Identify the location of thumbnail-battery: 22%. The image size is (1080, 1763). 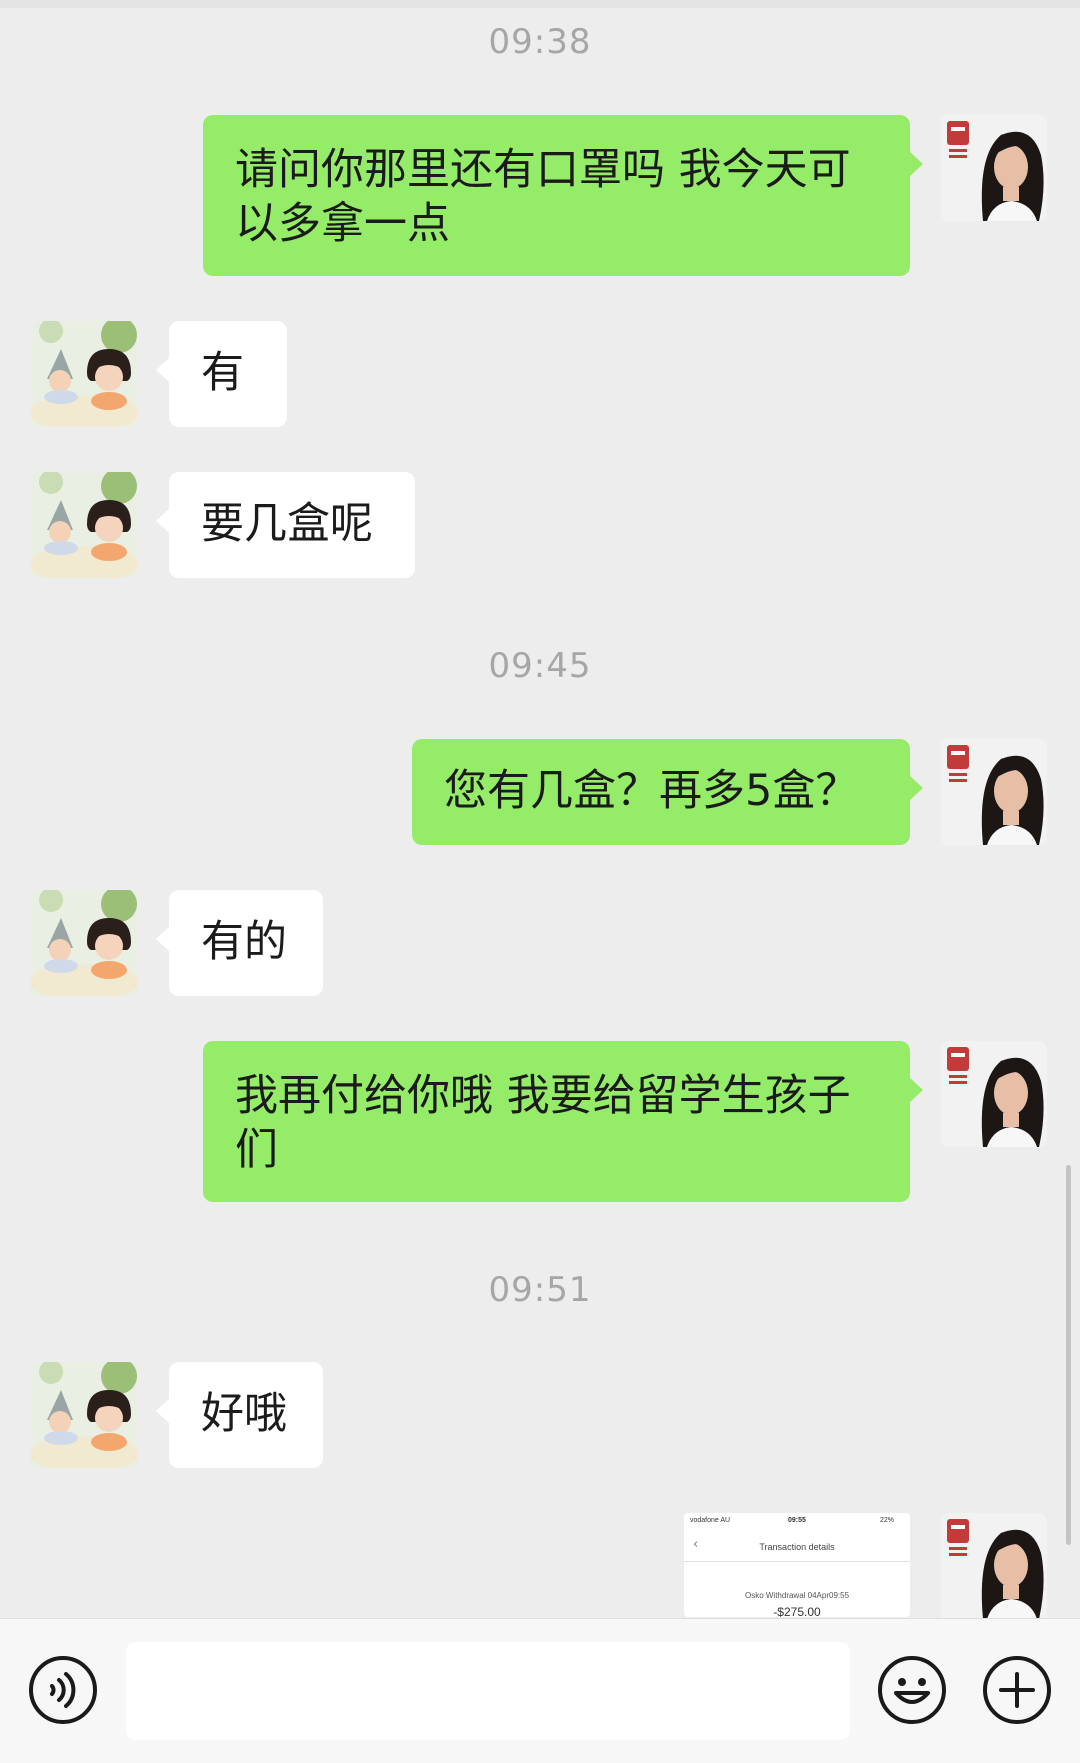
(887, 1520).